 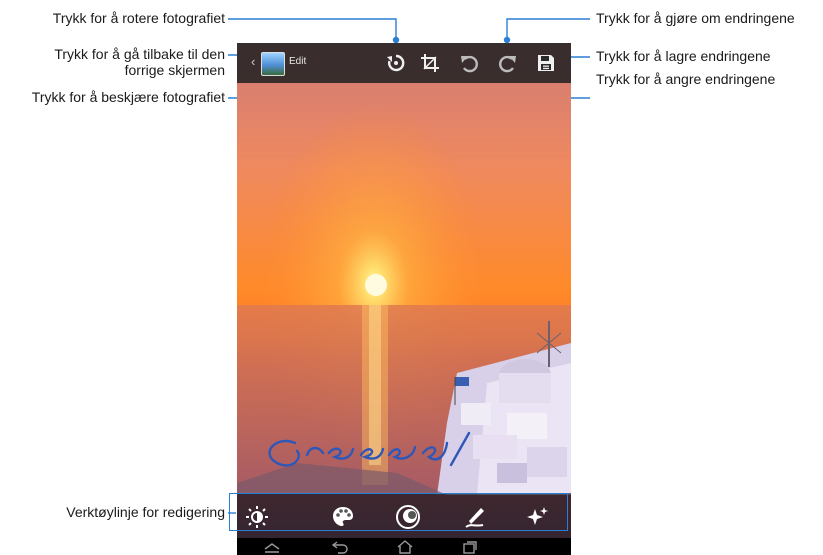 I want to click on callout-save: Trykk for å lagre endringene, so click(x=683, y=56).